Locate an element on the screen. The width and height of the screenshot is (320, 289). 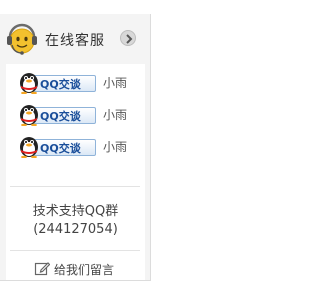
support-group-number: (244127054) is located at coordinates (75, 229).